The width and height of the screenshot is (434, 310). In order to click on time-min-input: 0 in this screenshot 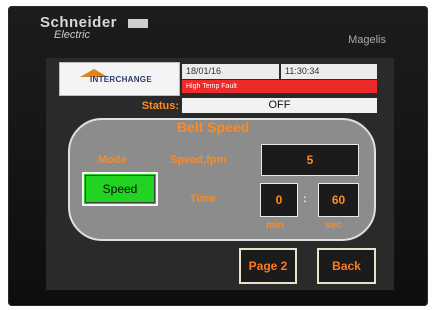, I will do `click(279, 200)`.